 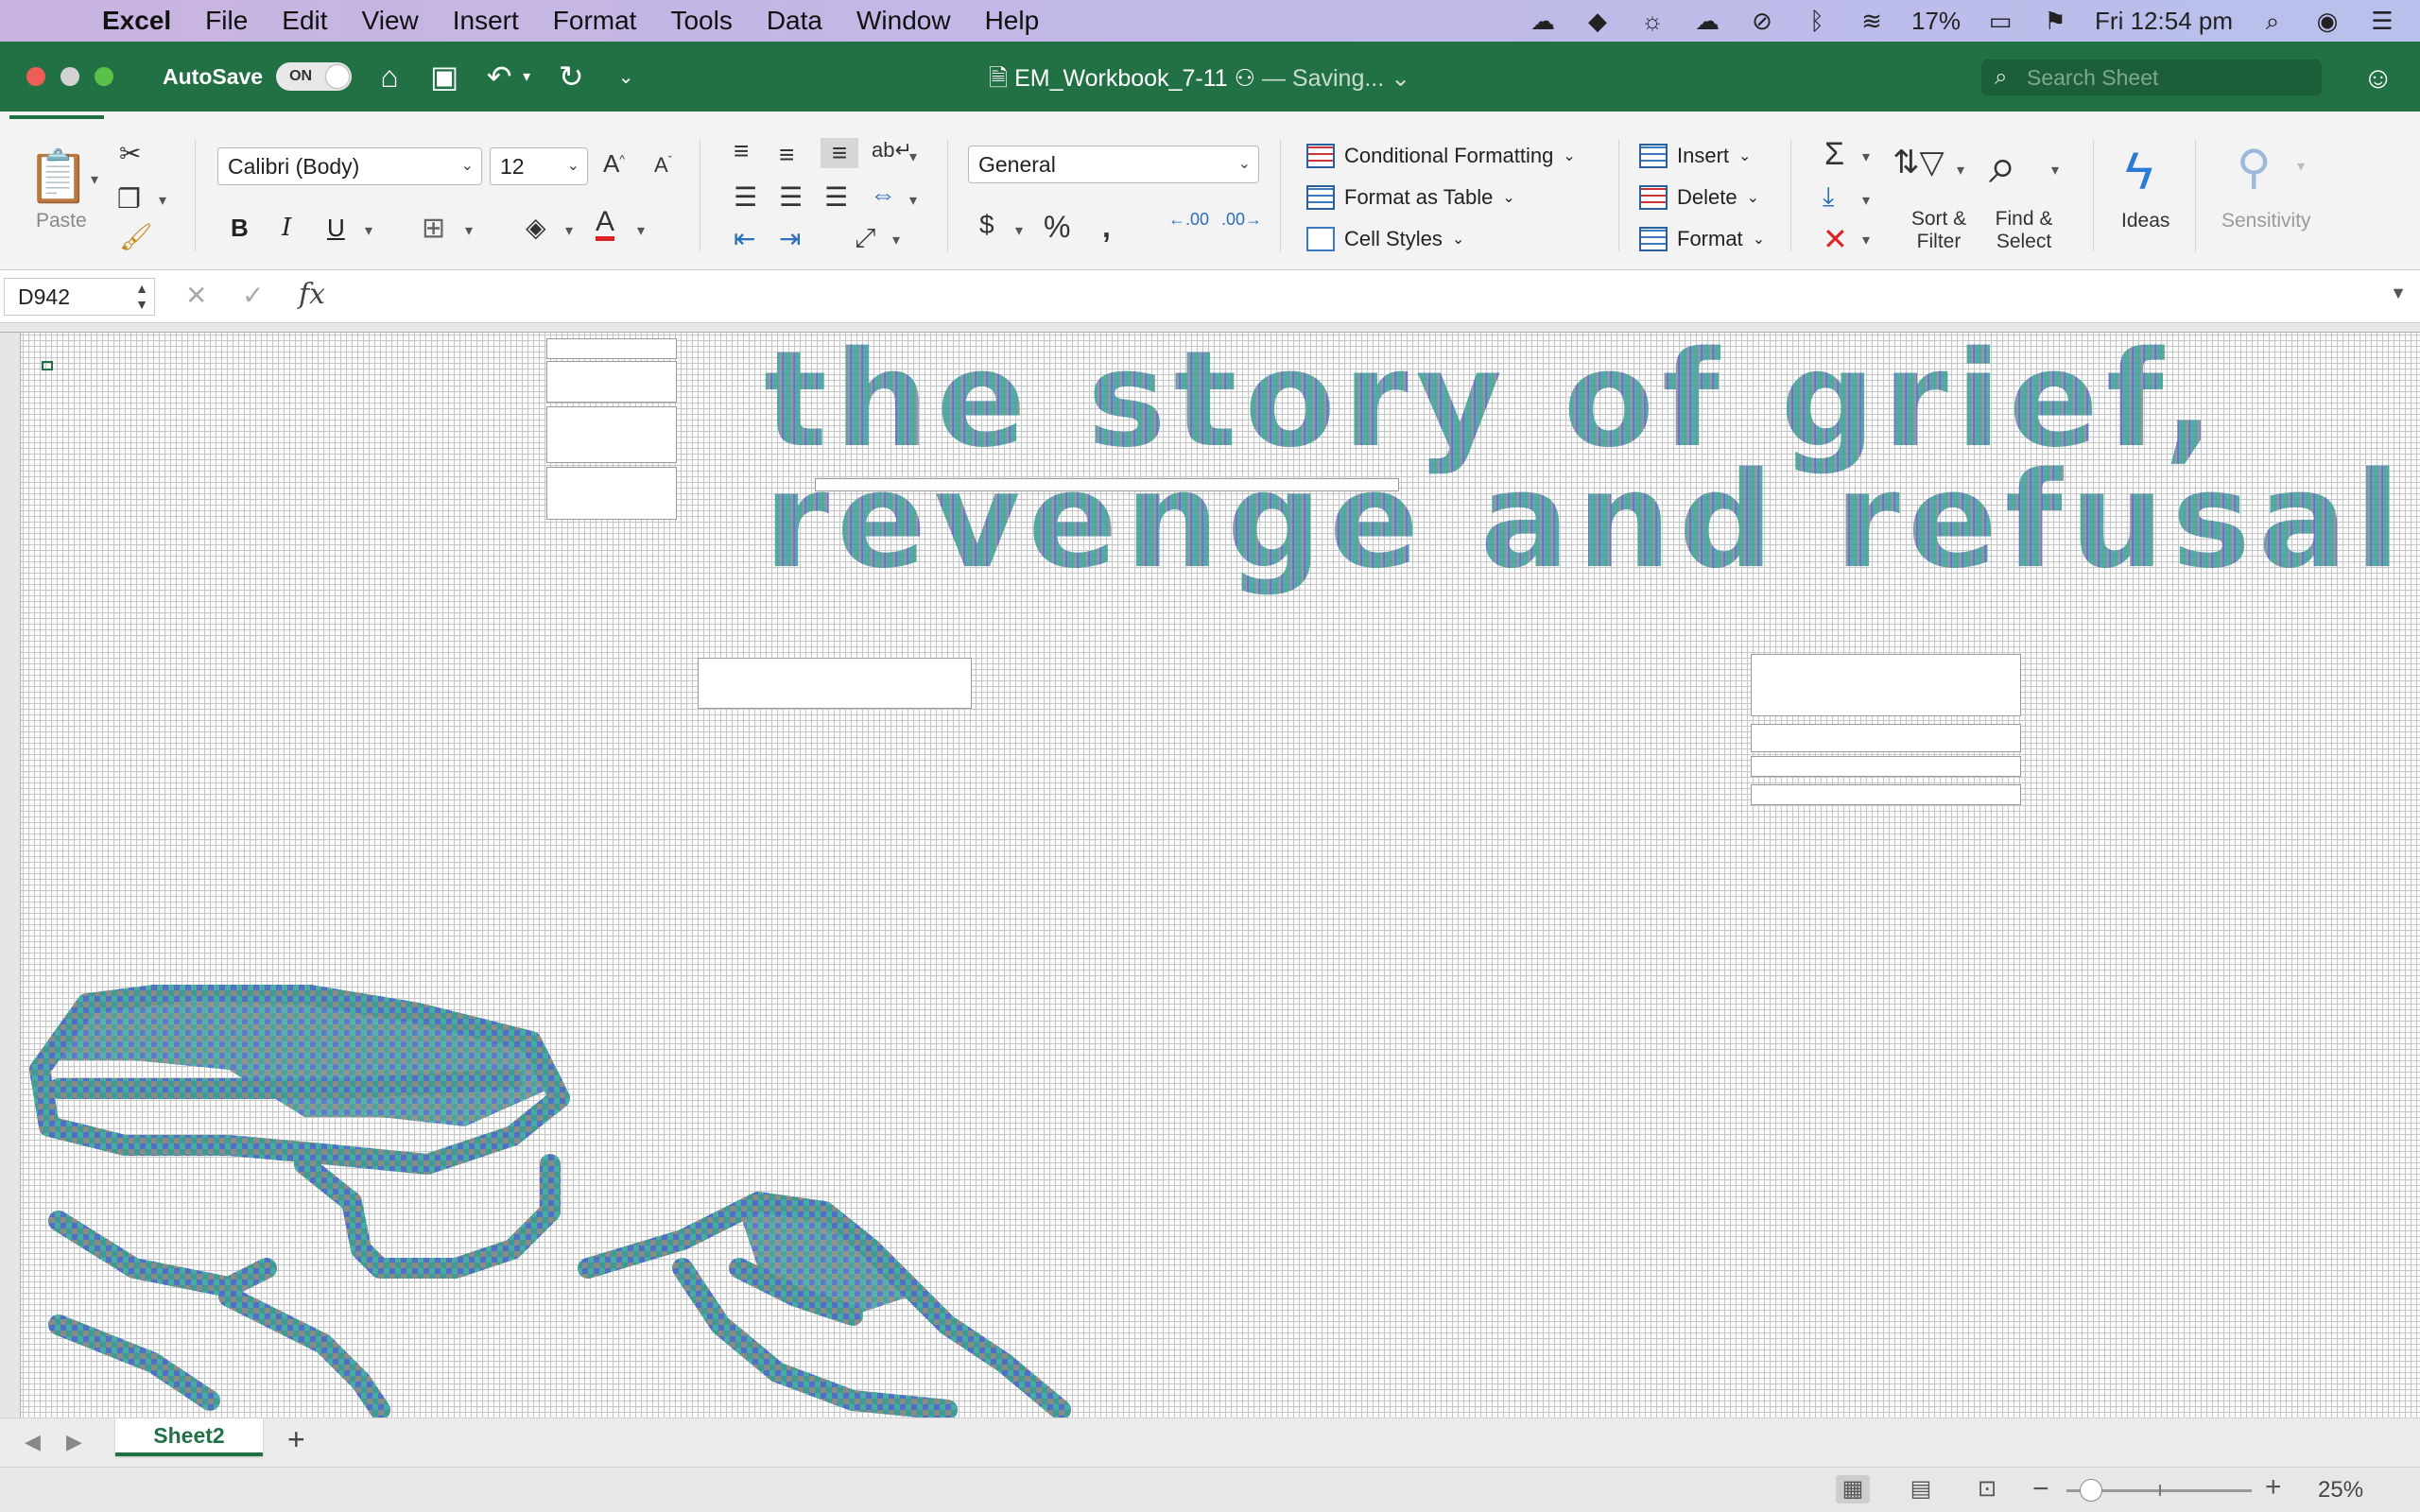 What do you see at coordinates (104, 76) in the screenshot?
I see `zoom-window-button` at bounding box center [104, 76].